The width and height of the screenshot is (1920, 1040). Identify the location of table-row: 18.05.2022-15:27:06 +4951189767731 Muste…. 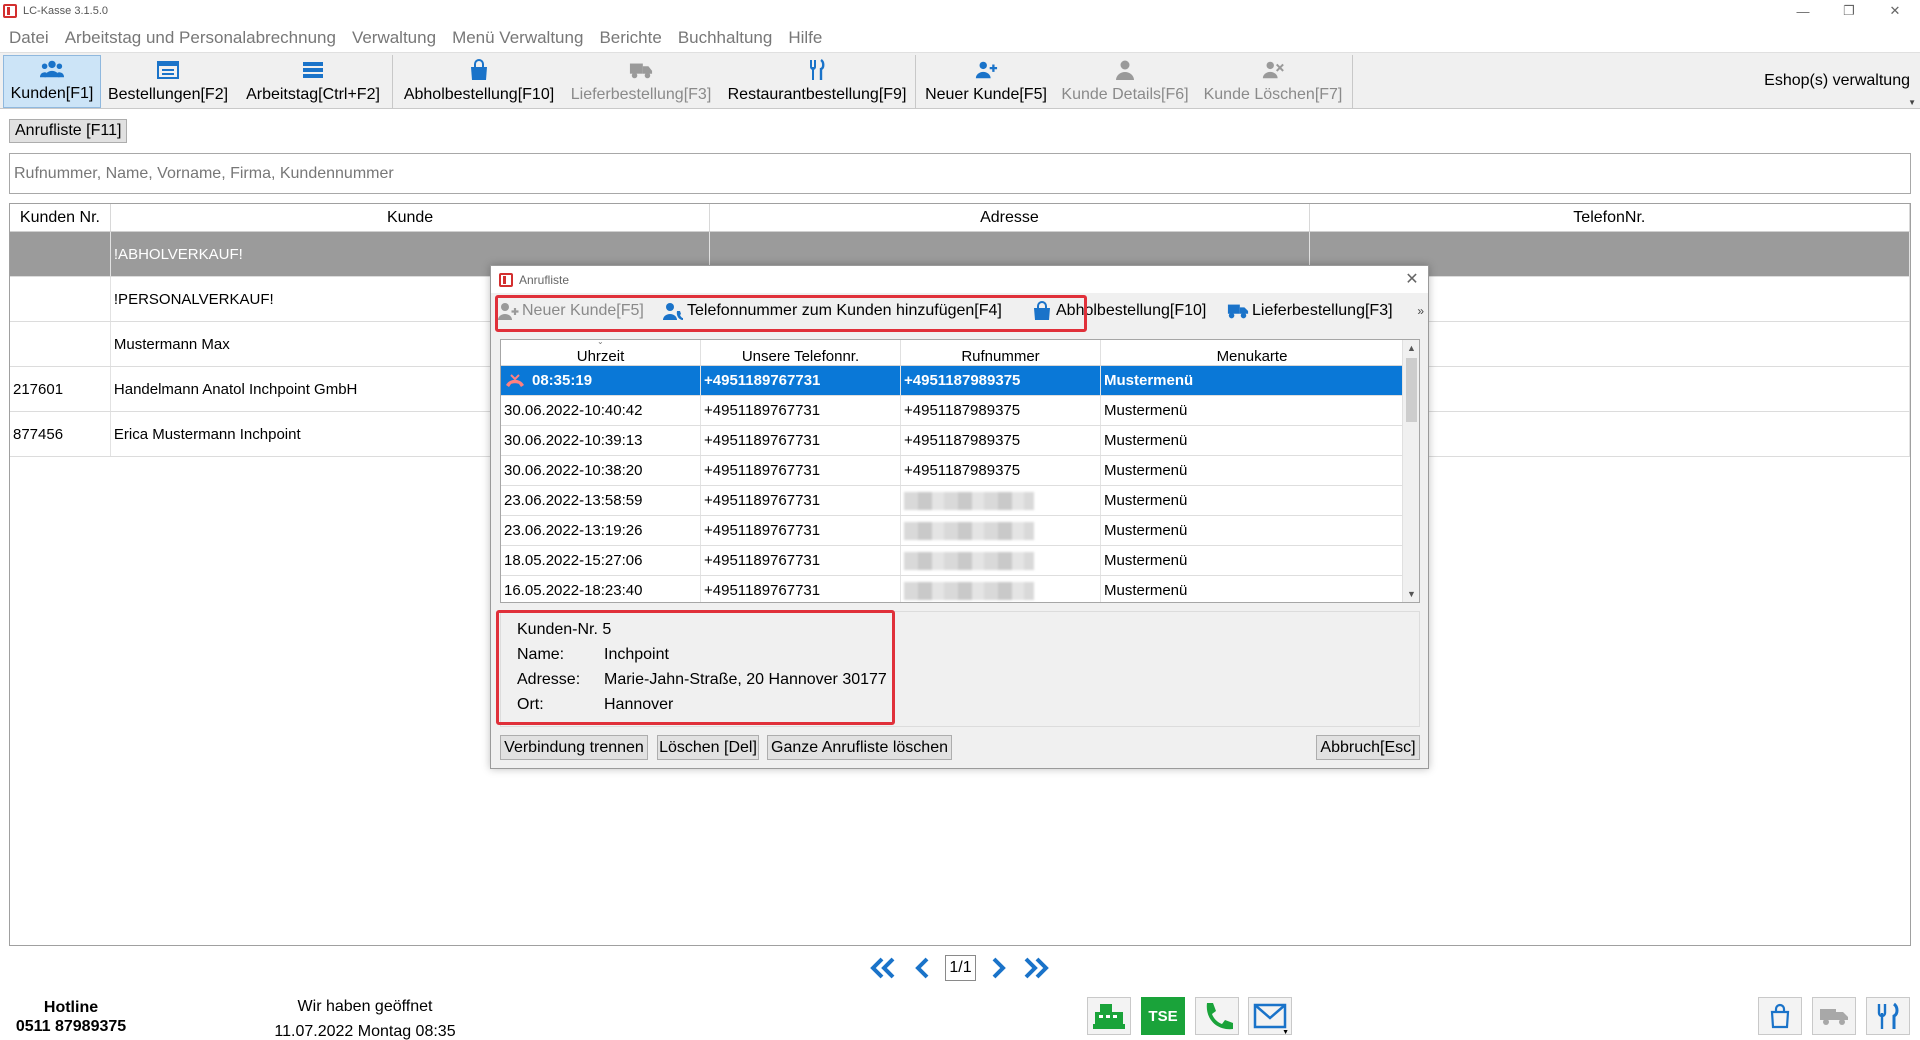
(952, 561).